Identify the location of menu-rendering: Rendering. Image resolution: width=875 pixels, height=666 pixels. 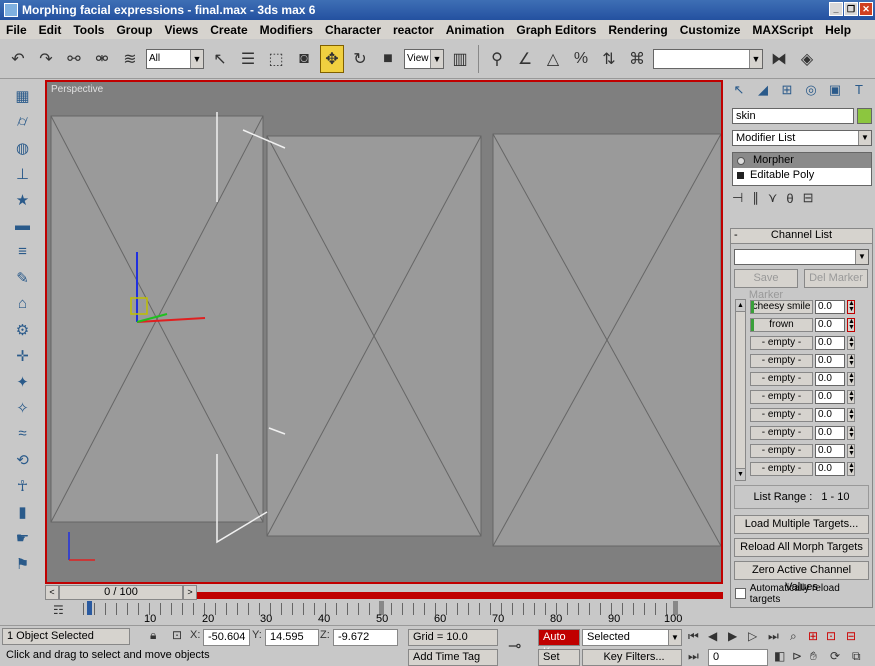
(637, 30).